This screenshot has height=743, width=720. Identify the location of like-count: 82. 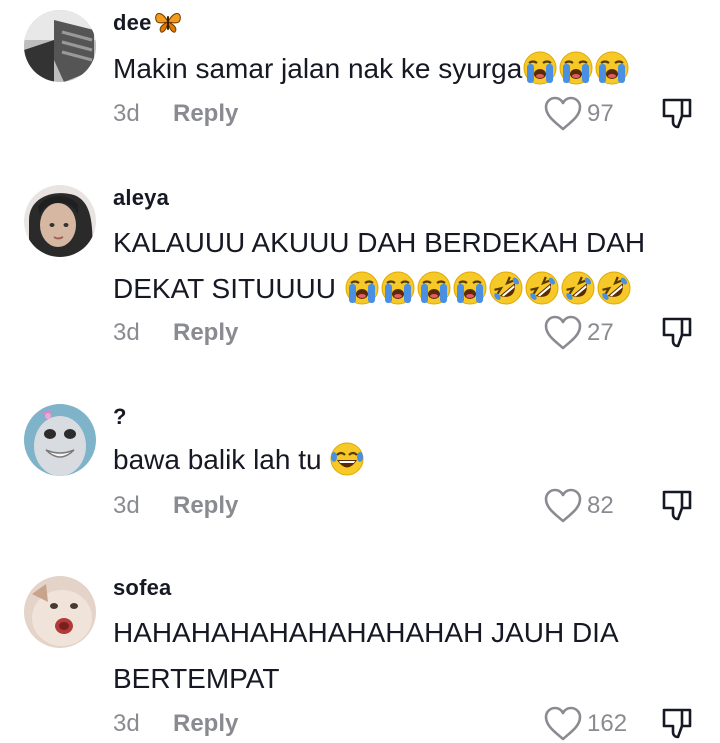
(600, 505).